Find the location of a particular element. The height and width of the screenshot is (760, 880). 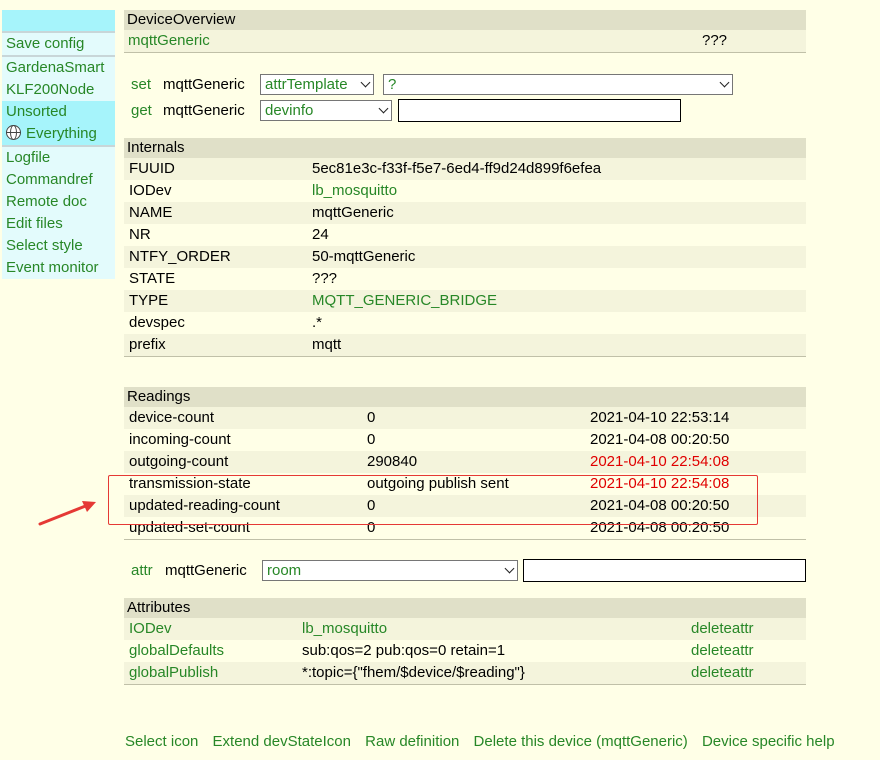

reading-name: incoming-count is located at coordinates (180, 439).